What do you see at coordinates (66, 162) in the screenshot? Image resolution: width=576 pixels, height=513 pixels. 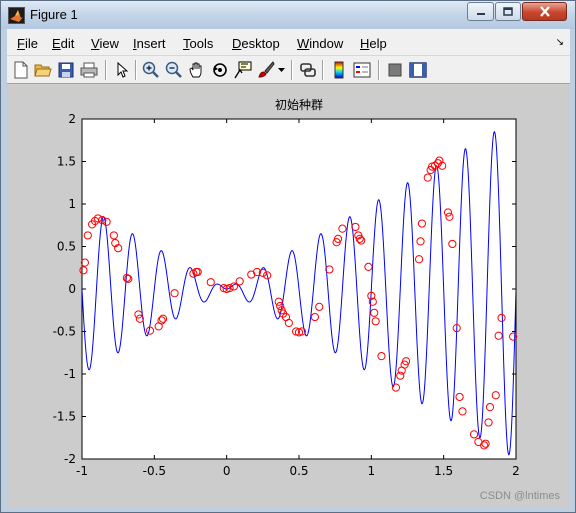 I see `y-tick-label: 1.5` at bounding box center [66, 162].